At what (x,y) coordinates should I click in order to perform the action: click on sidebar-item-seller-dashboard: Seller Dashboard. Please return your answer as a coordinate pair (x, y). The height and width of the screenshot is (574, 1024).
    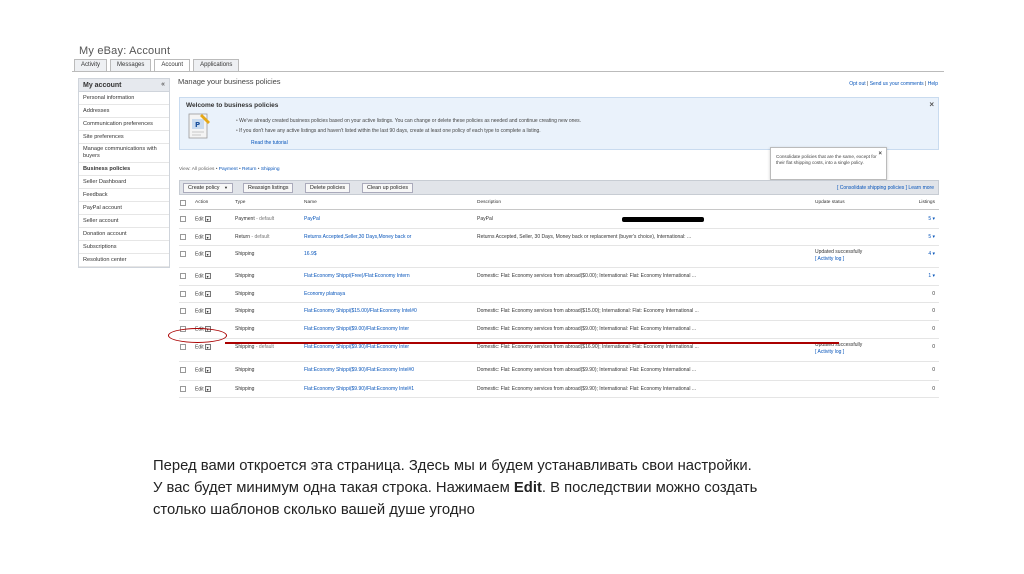
    Looking at the image, I should click on (124, 182).